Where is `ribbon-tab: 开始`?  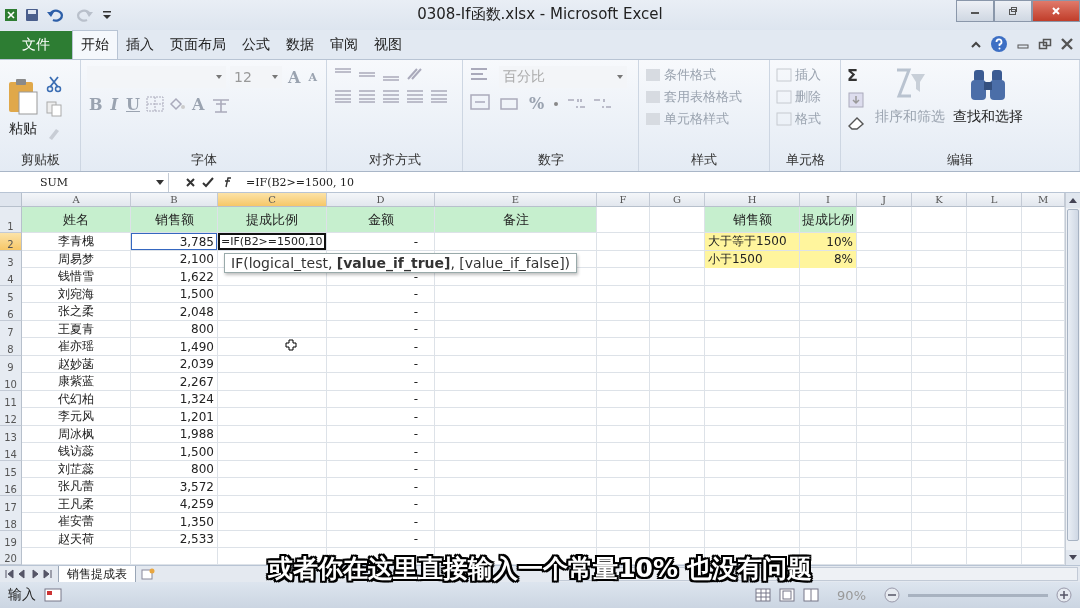 ribbon-tab: 开始 is located at coordinates (95, 45).